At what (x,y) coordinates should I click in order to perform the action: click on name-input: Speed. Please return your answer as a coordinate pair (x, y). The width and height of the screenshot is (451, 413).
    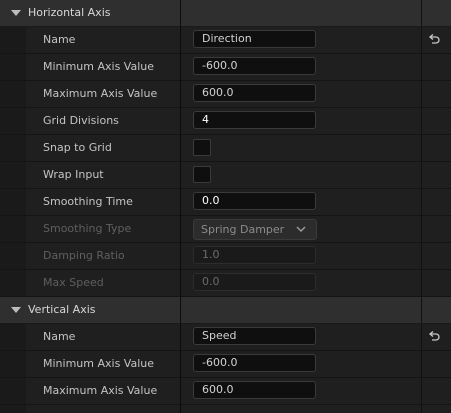
    Looking at the image, I should click on (254, 336).